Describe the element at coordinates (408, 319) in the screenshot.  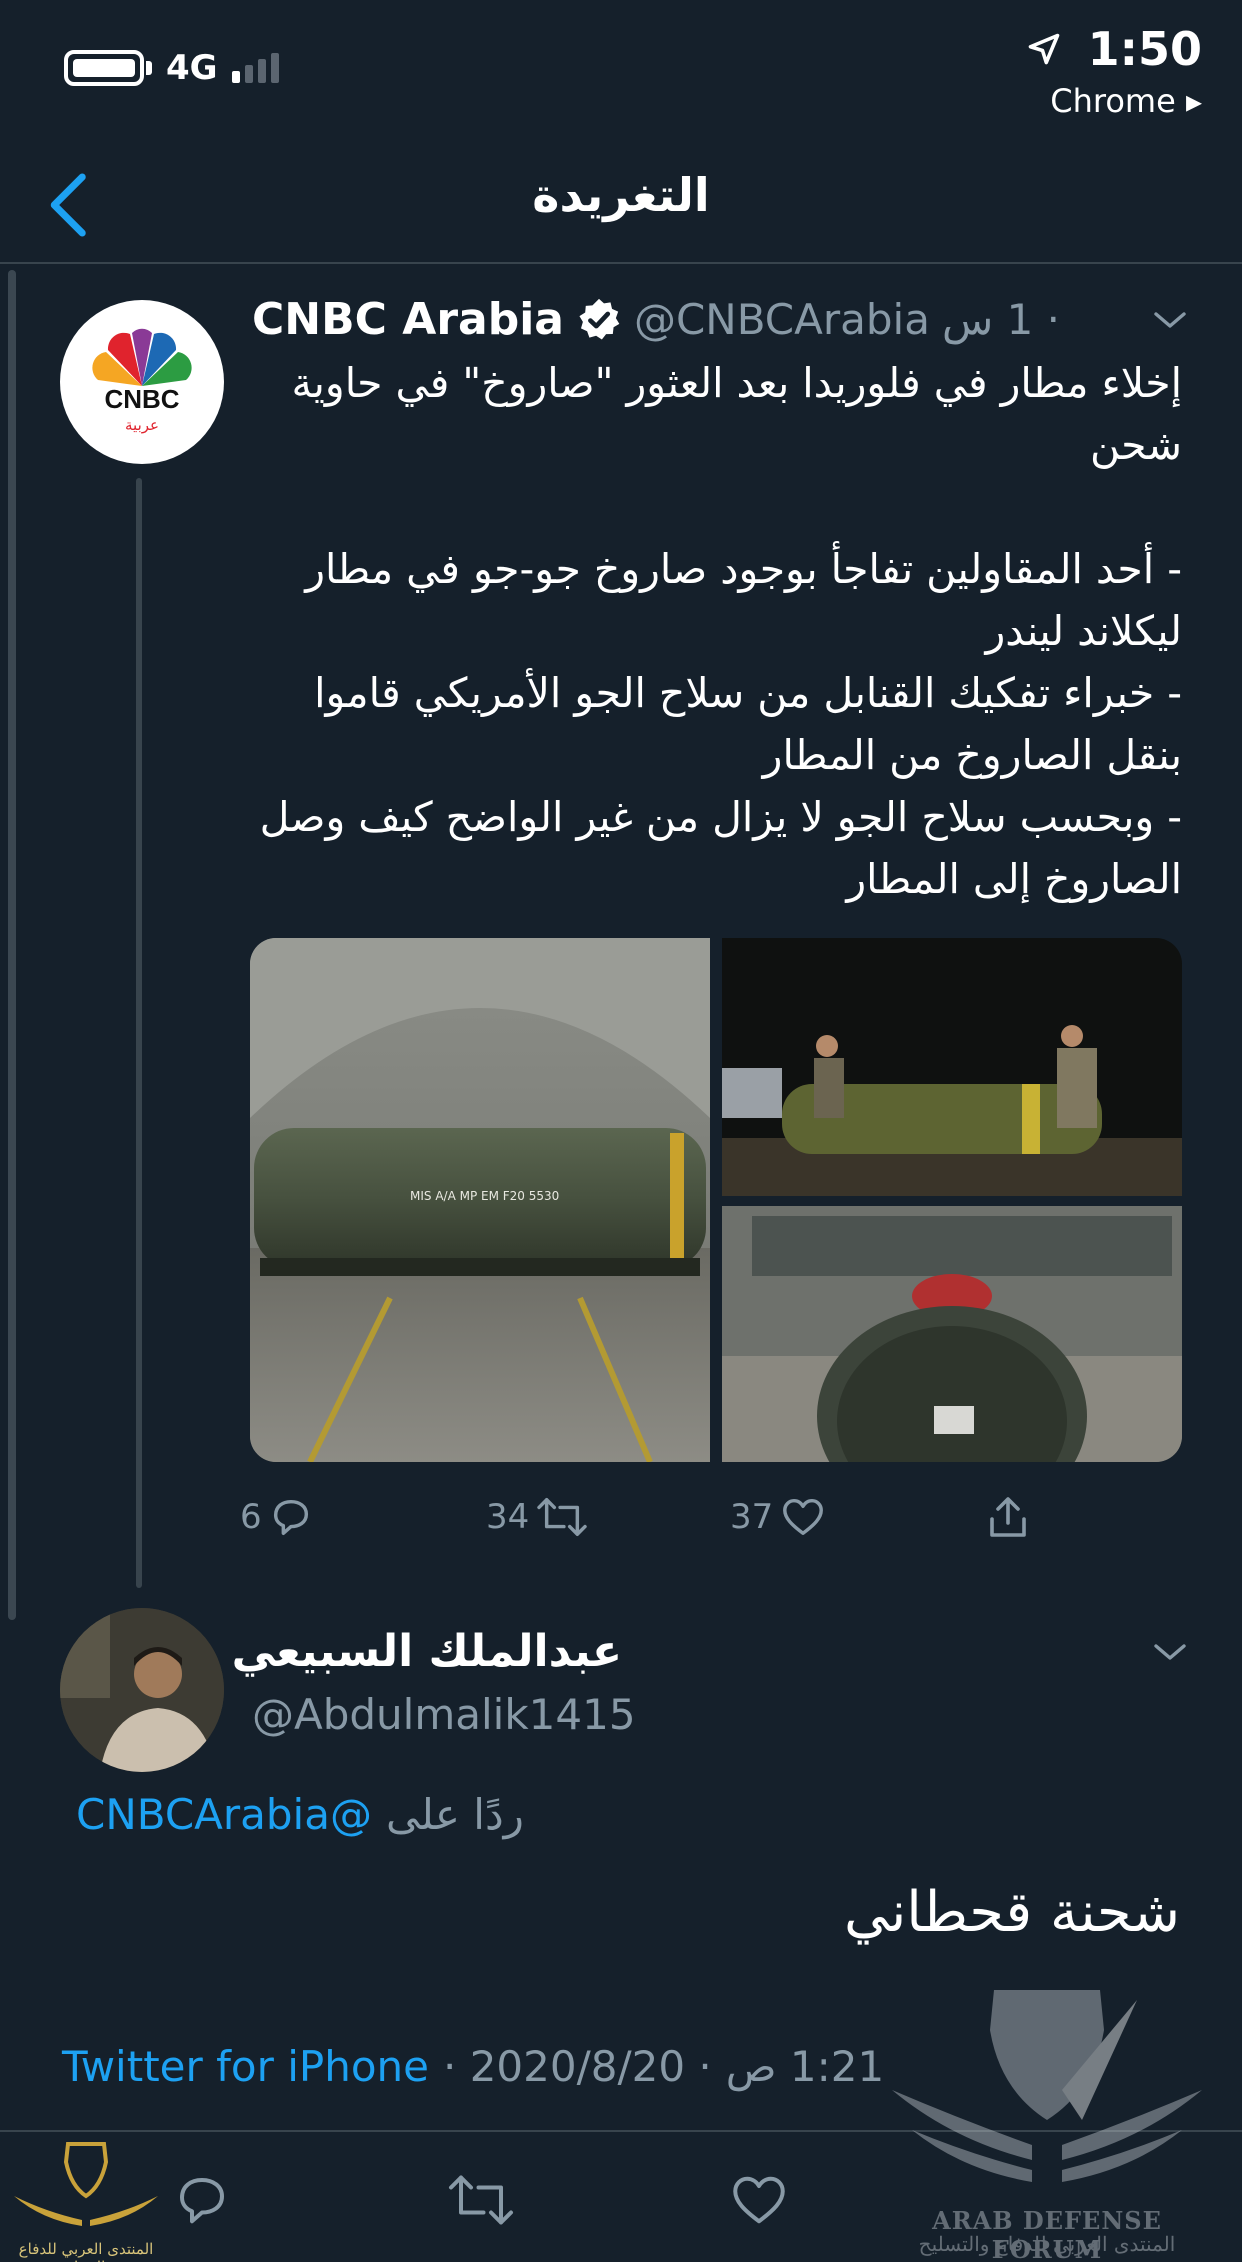
I see `display-name: CNBC Arabia` at that location.